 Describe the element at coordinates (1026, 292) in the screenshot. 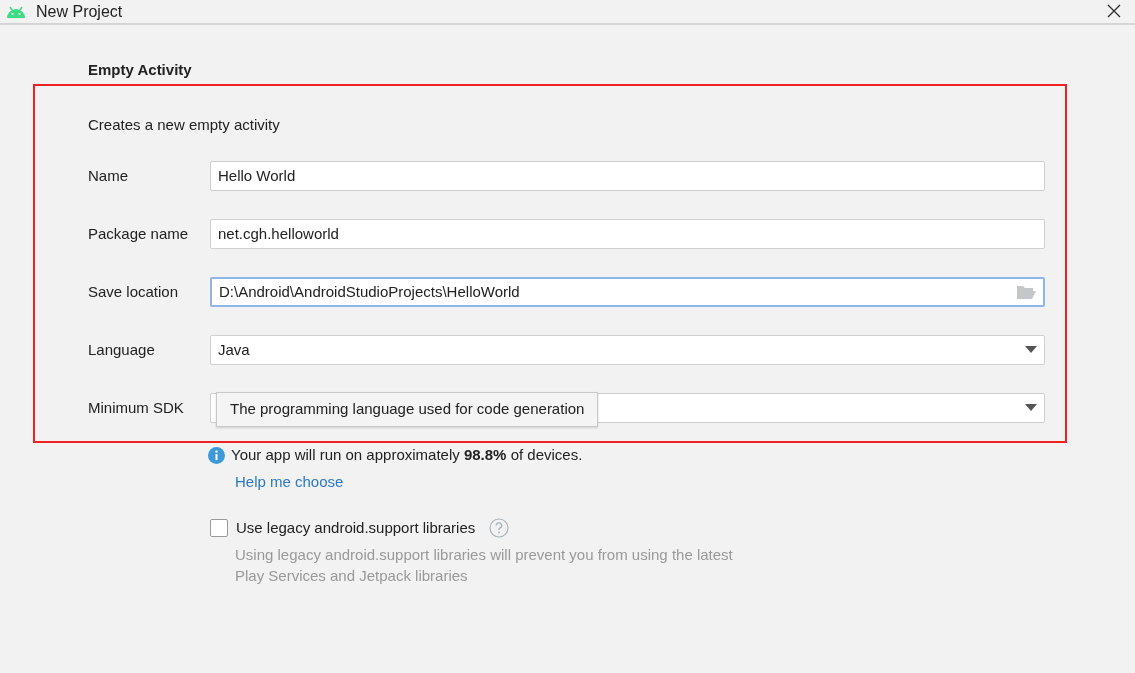

I see `folder-icon` at that location.